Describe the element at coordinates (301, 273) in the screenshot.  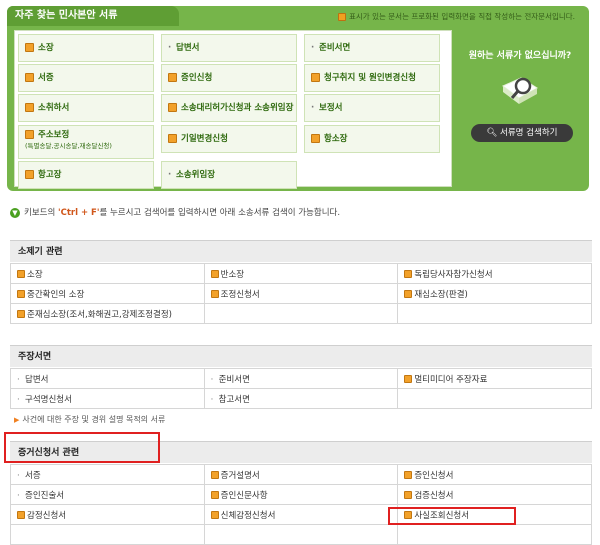
I see `doc-link-cell: 반소장` at that location.